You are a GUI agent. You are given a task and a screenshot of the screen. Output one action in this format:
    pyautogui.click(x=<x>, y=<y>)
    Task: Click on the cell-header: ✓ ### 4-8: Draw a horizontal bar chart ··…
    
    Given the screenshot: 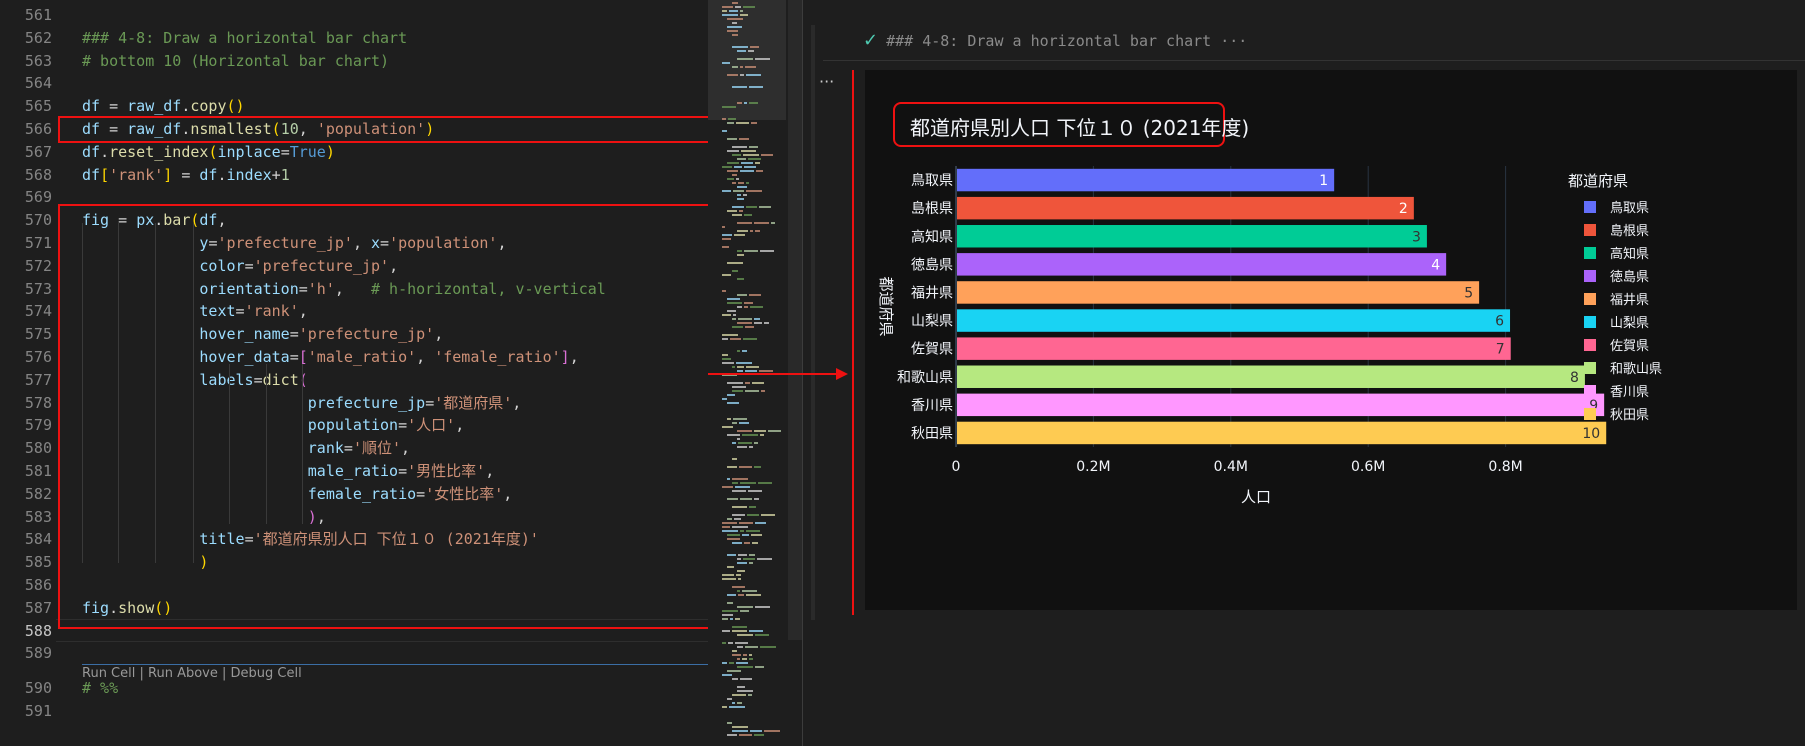 What is the action you would take?
    pyautogui.click(x=1055, y=40)
    